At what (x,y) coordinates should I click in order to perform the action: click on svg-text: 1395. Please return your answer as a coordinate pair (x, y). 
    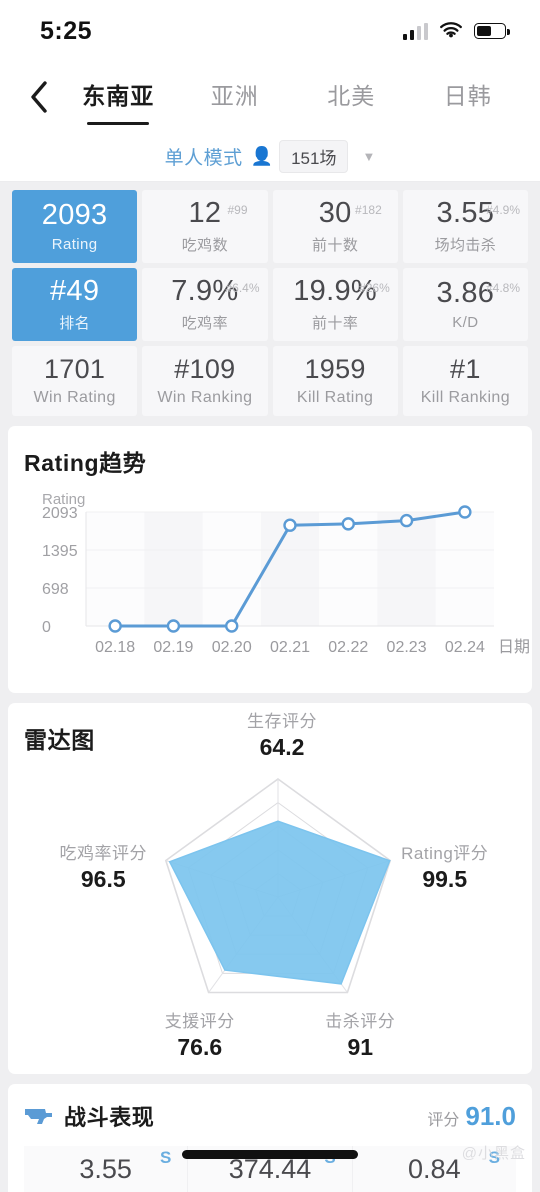
    Looking at the image, I should click on (60, 551).